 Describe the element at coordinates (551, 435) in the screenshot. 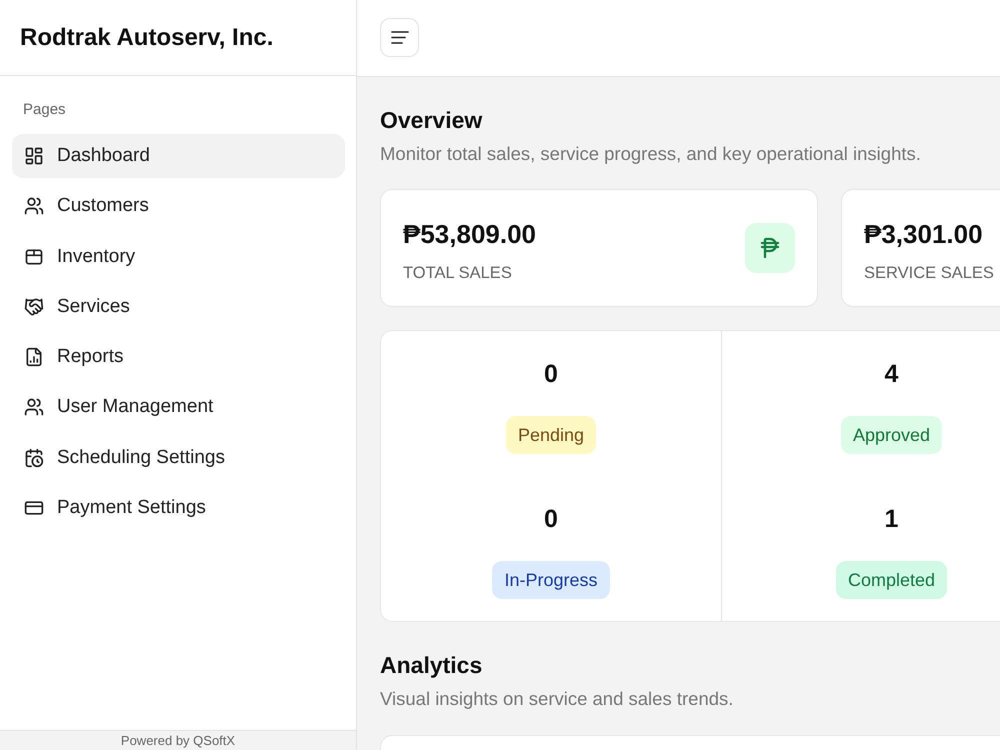

I see `status-badge: Pending` at that location.